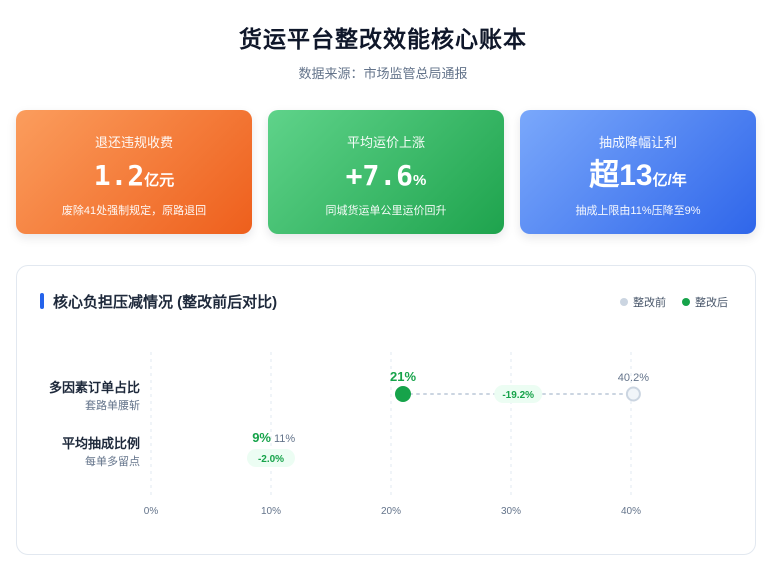 This screenshot has height=564, width=766. What do you see at coordinates (518, 395) in the screenshot?
I see `change-label: -19.2%` at bounding box center [518, 395].